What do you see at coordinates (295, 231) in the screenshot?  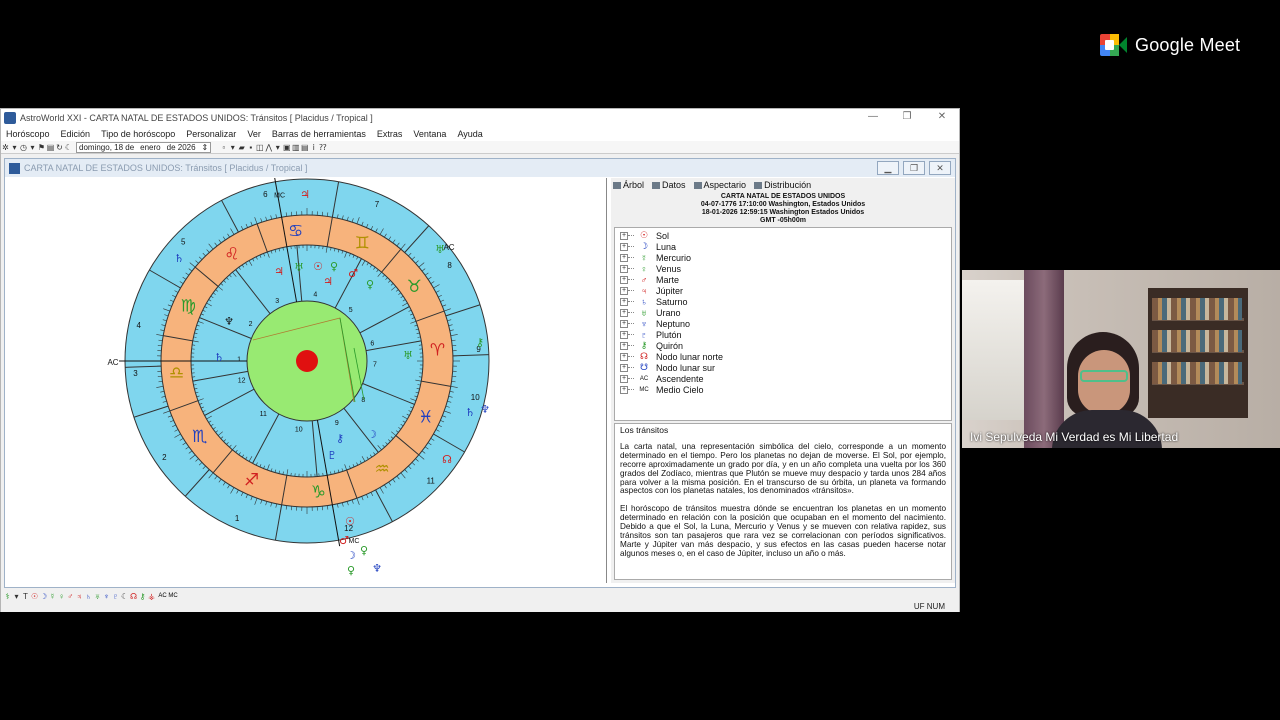 I see `zodiac-sign-icon: ♋` at bounding box center [295, 231].